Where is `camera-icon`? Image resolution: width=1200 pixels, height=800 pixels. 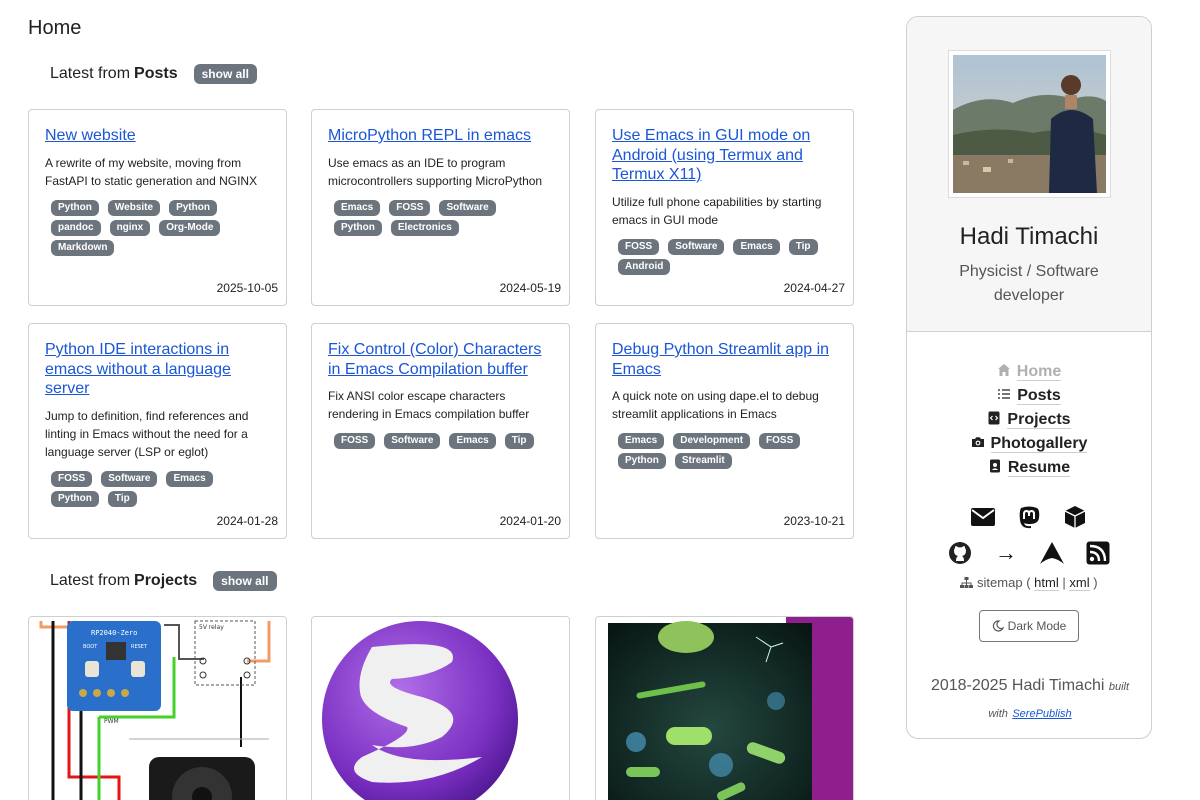
camera-icon is located at coordinates (977, 442).